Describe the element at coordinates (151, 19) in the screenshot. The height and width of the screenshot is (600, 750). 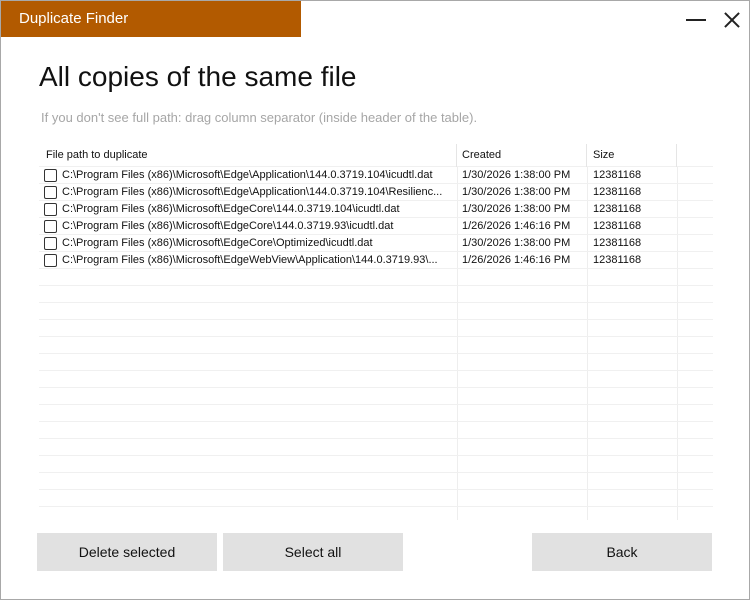
I see `window-title: Duplicate Finder` at that location.